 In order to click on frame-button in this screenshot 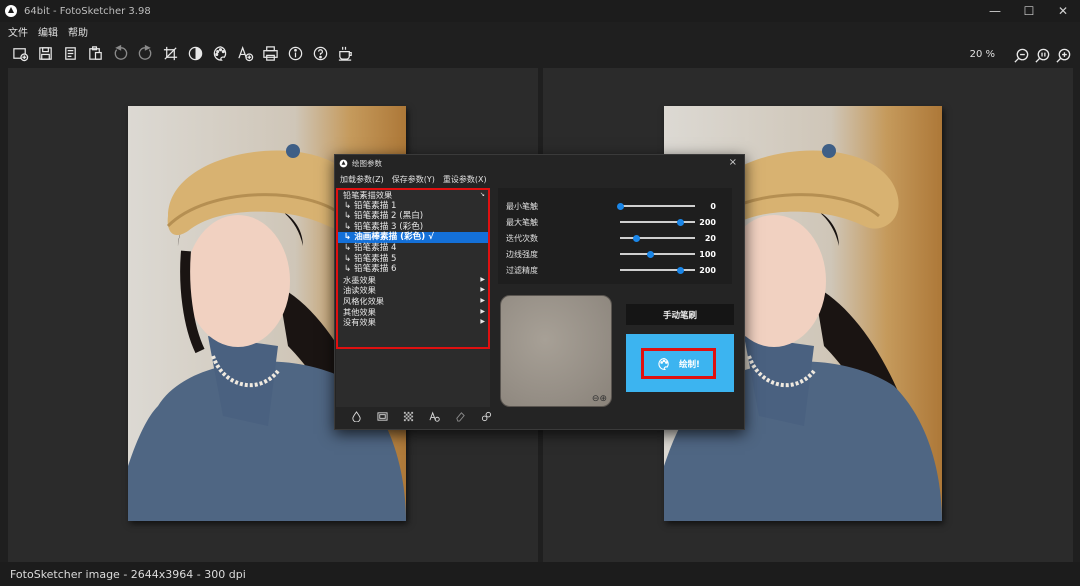, I will do `click(382, 416)`.